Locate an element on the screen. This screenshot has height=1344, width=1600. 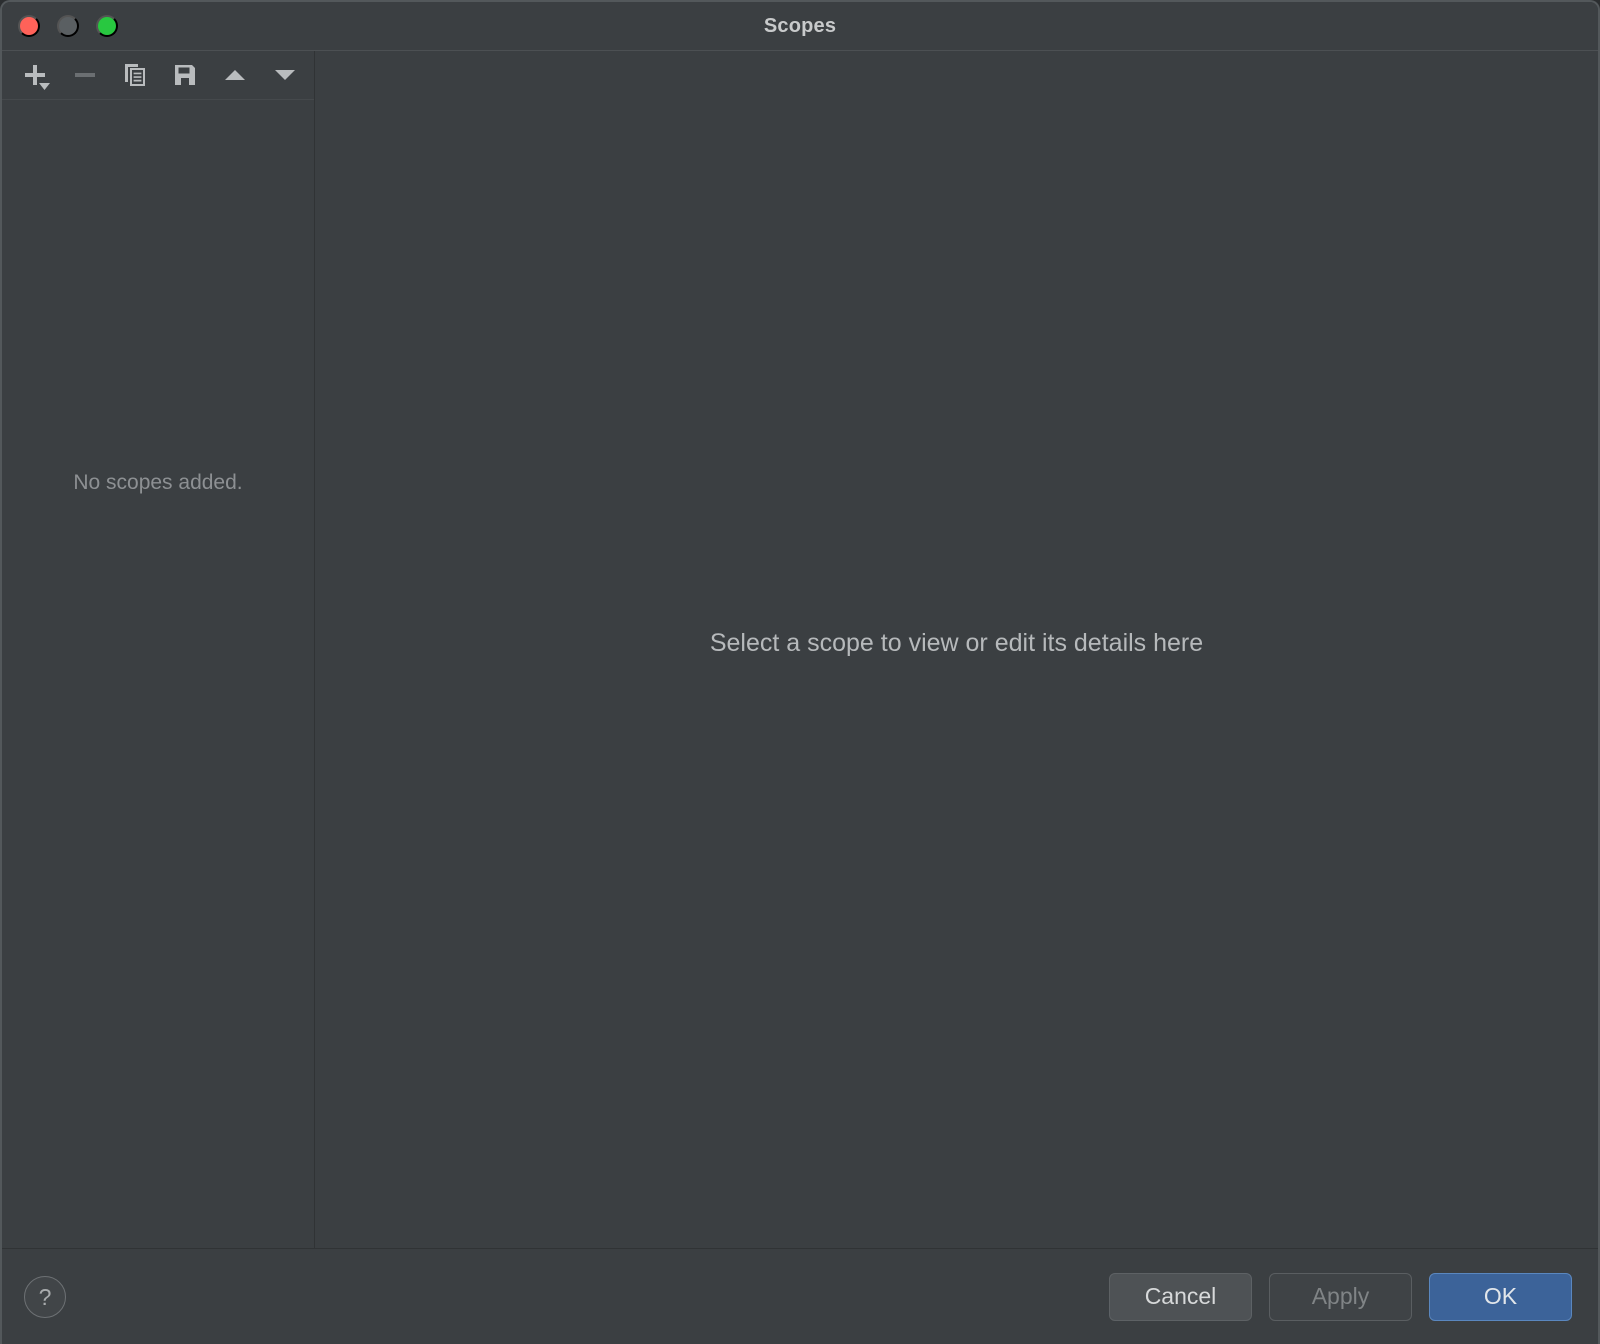
minimize-window-button is located at coordinates (68, 26).